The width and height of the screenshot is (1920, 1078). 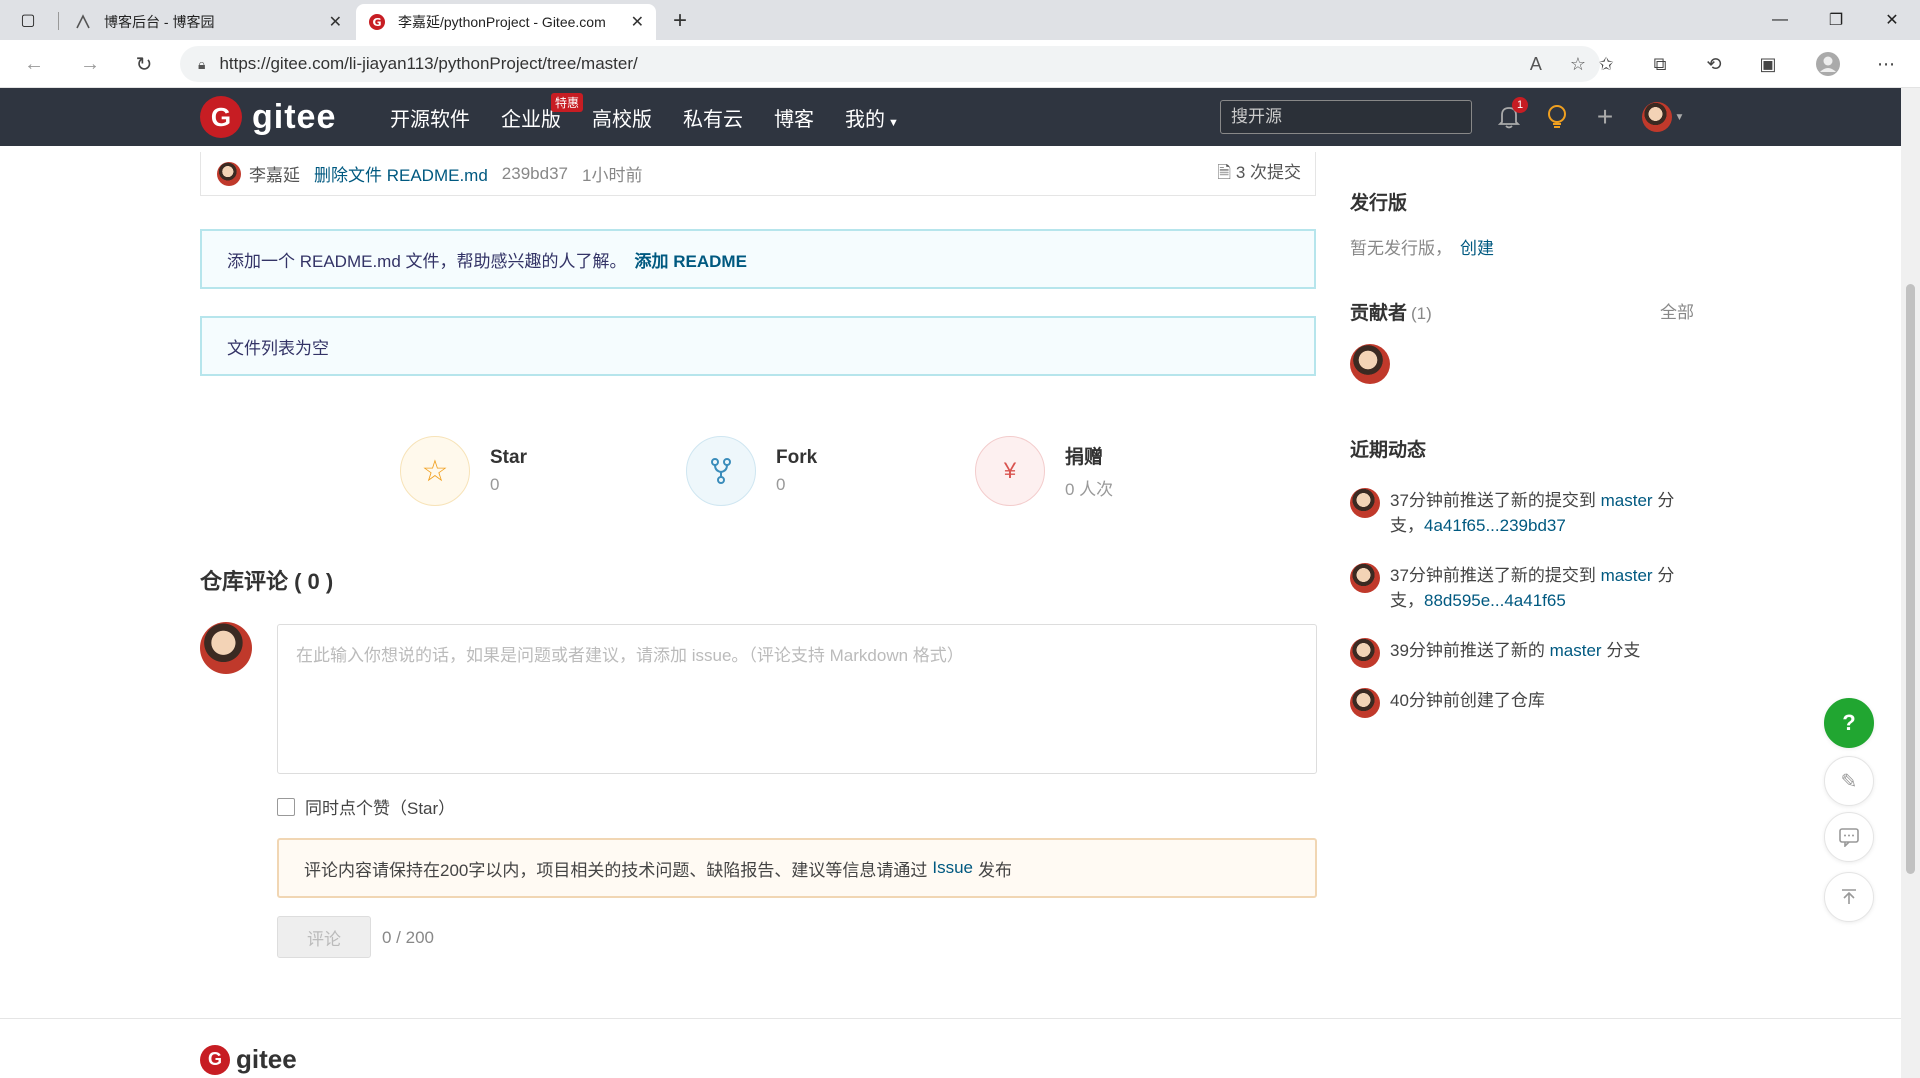 What do you see at coordinates (502, 22) in the screenshot?
I see `tab-title: 李嘉延/pythonProject - Gitee.com` at bounding box center [502, 22].